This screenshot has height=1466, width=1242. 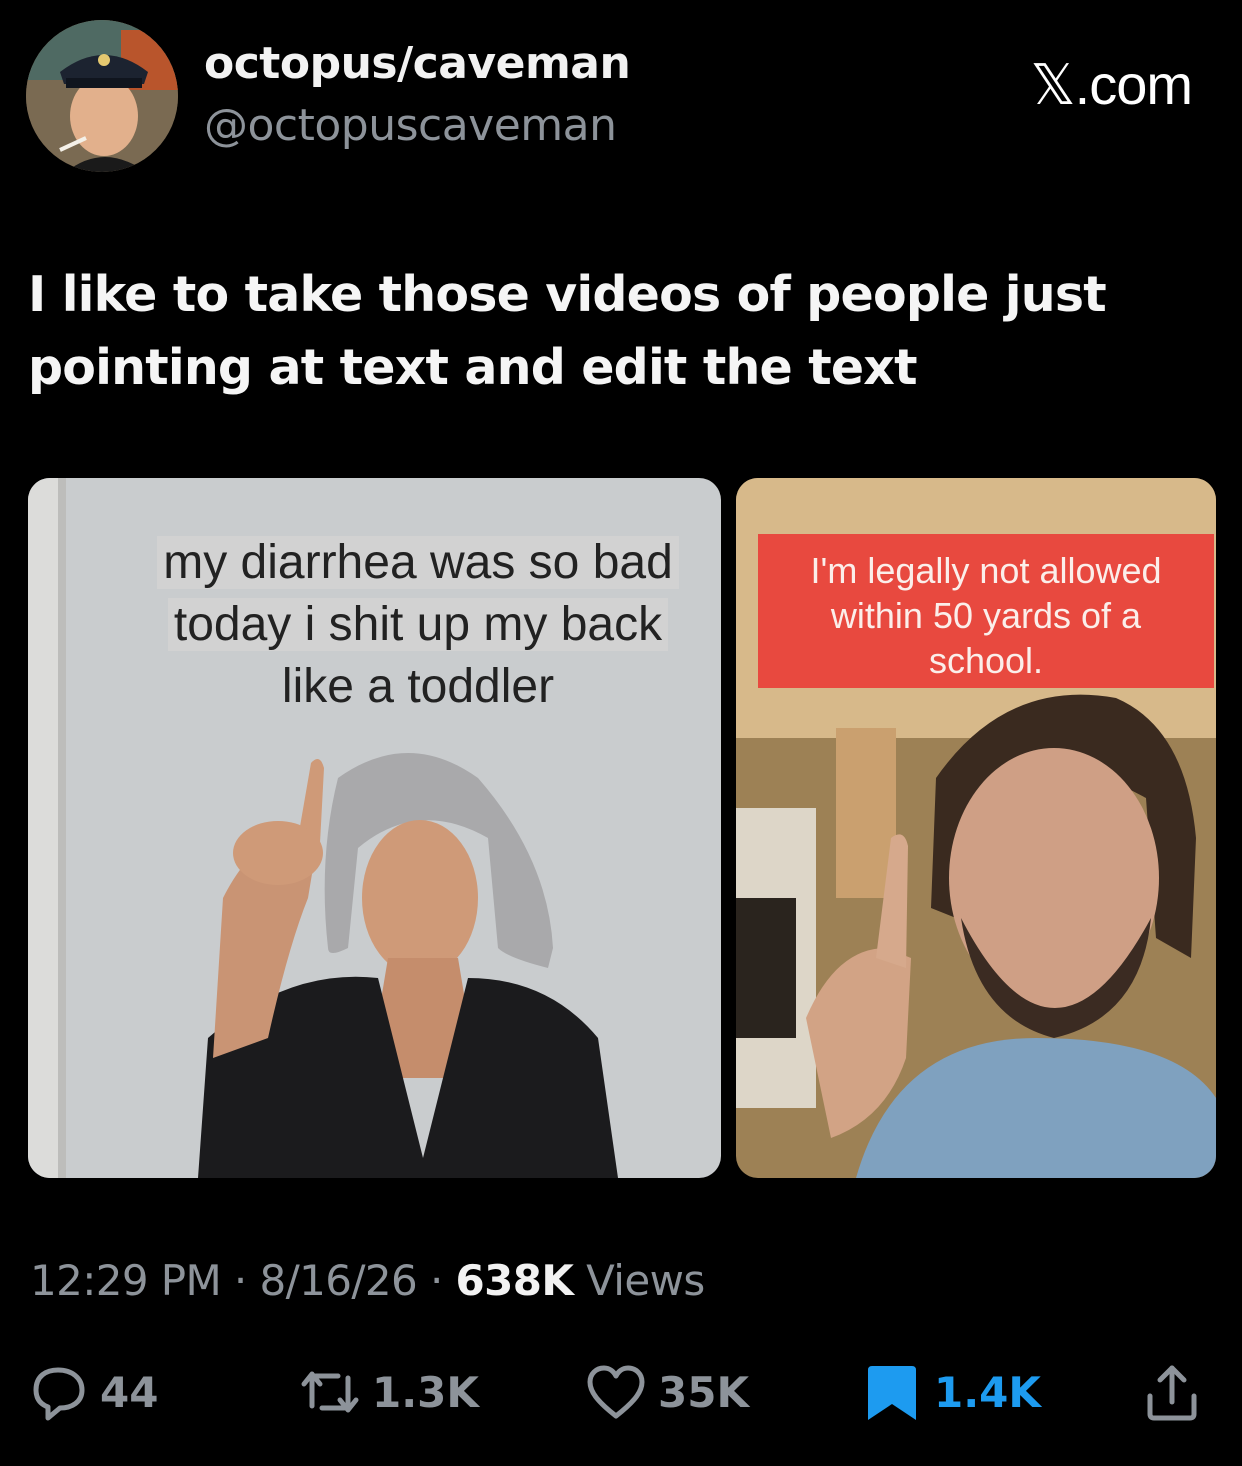 What do you see at coordinates (645, 1280) in the screenshot?
I see `views-label: Views` at bounding box center [645, 1280].